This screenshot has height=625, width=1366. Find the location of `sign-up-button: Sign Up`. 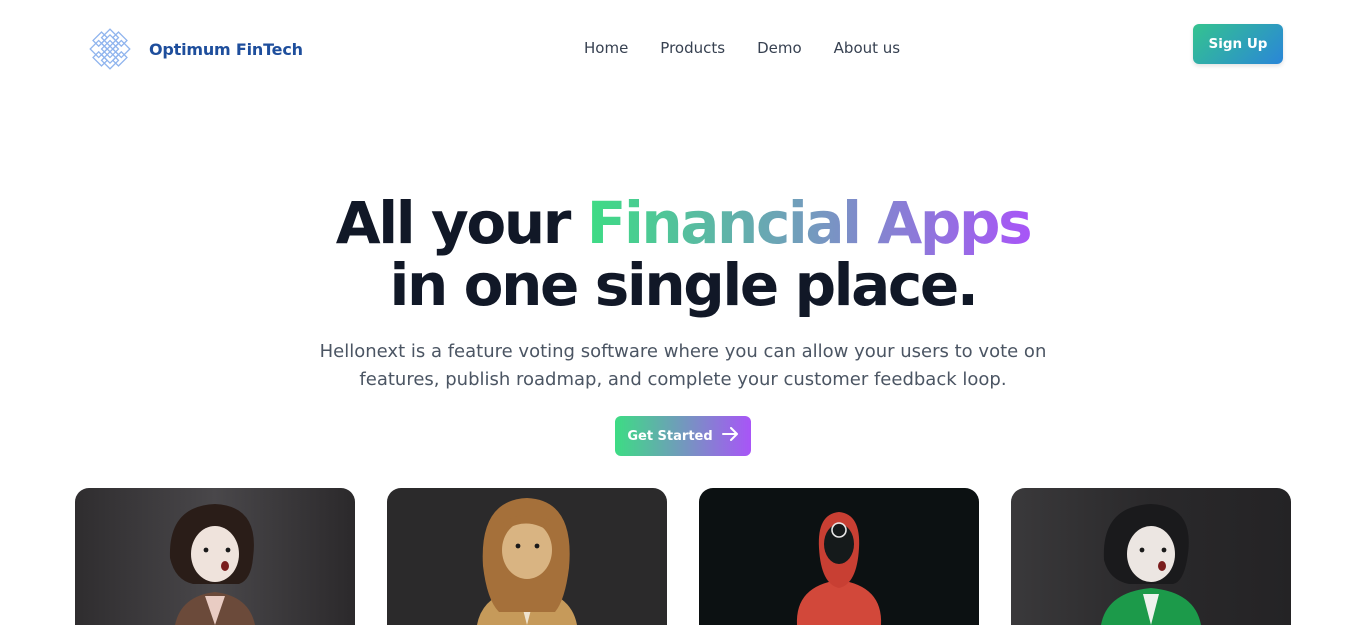

sign-up-button: Sign Up is located at coordinates (1238, 44).